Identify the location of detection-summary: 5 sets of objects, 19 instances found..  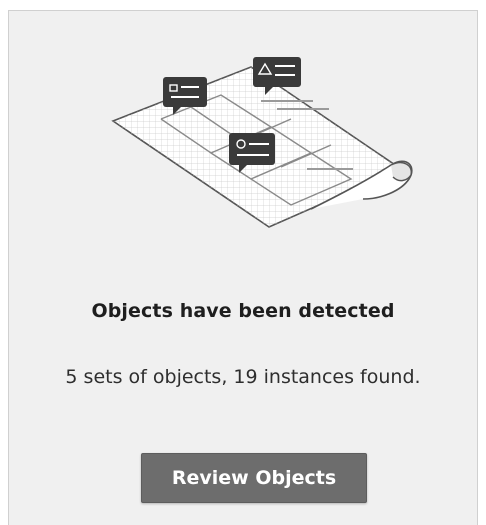
(243, 377).